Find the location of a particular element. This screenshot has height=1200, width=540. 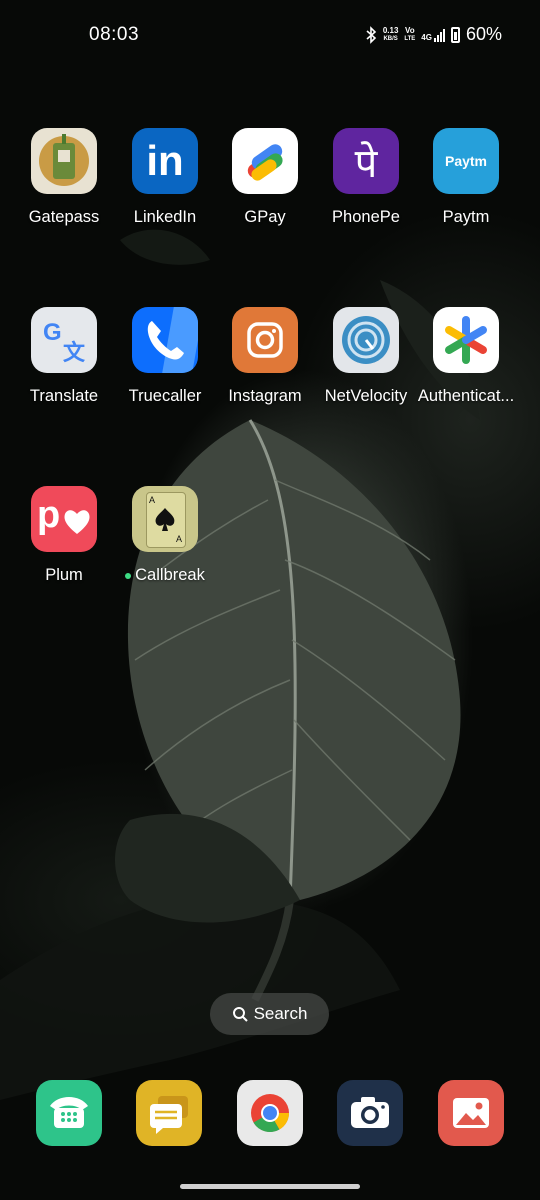

app-gatepass: Gatepass is located at coordinates (64, 177).